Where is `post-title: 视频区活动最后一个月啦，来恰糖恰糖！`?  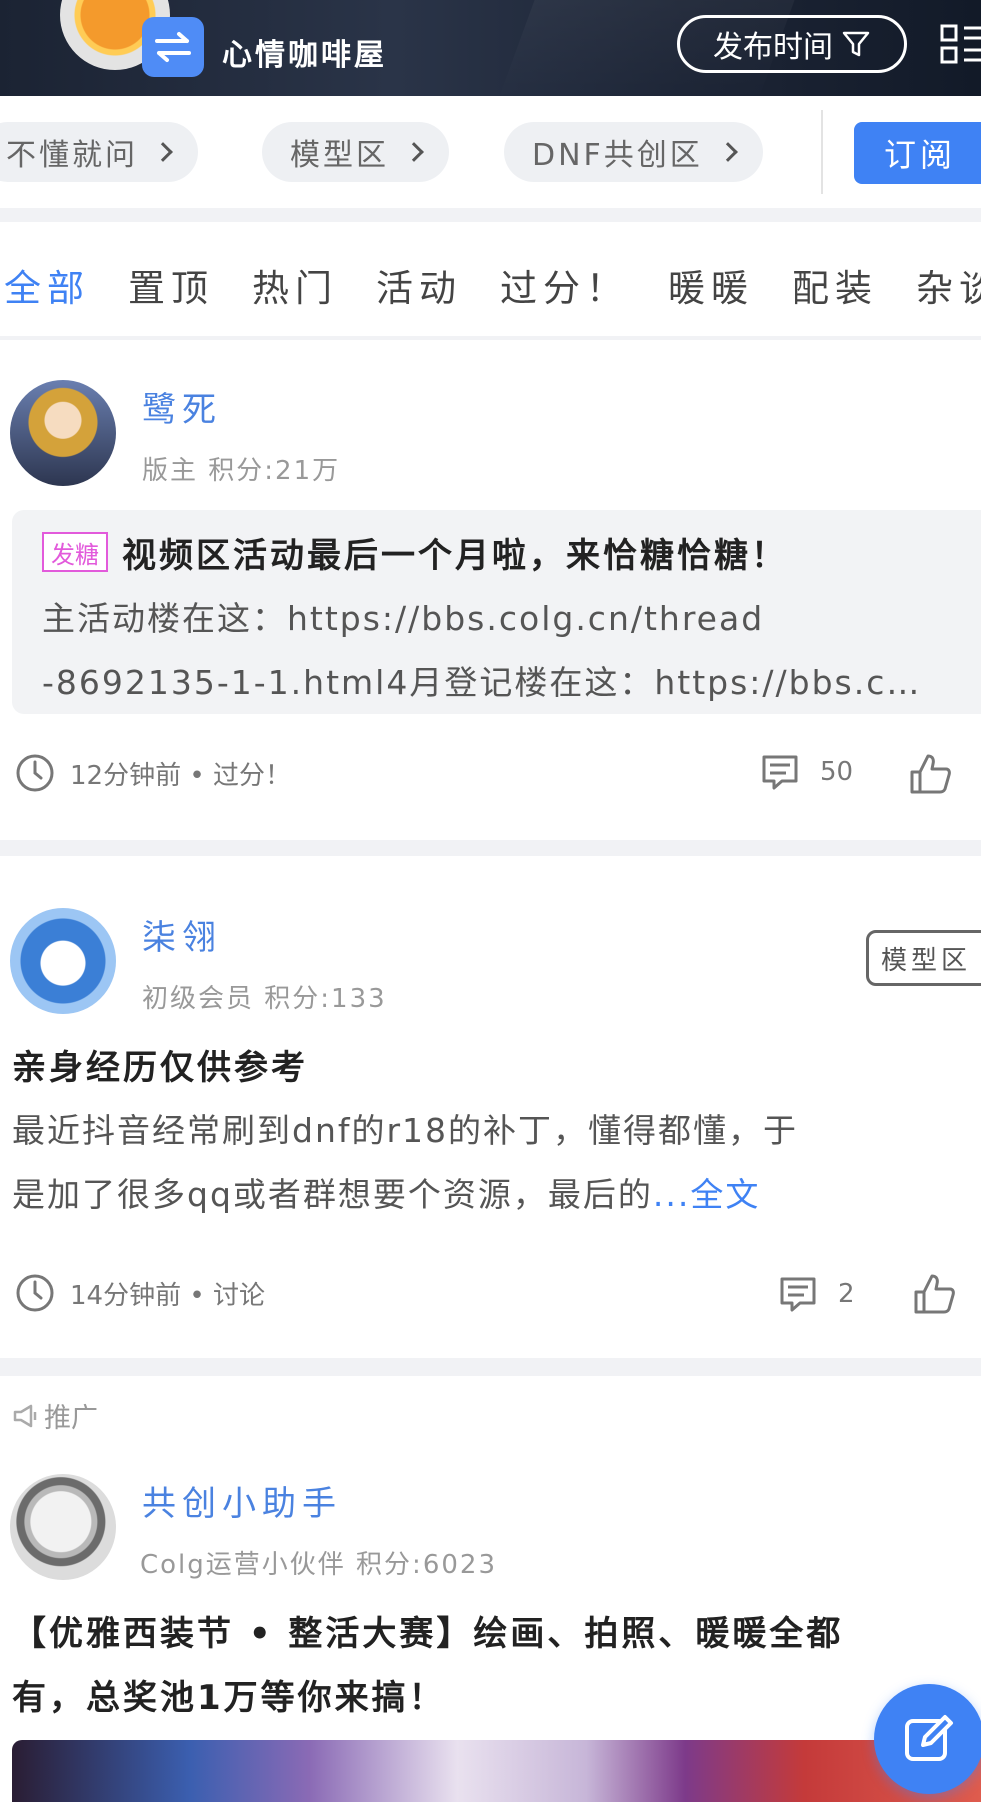
post-title: 视频区活动最后一个月啦，来恰糖恰糖！ is located at coordinates (455, 552).